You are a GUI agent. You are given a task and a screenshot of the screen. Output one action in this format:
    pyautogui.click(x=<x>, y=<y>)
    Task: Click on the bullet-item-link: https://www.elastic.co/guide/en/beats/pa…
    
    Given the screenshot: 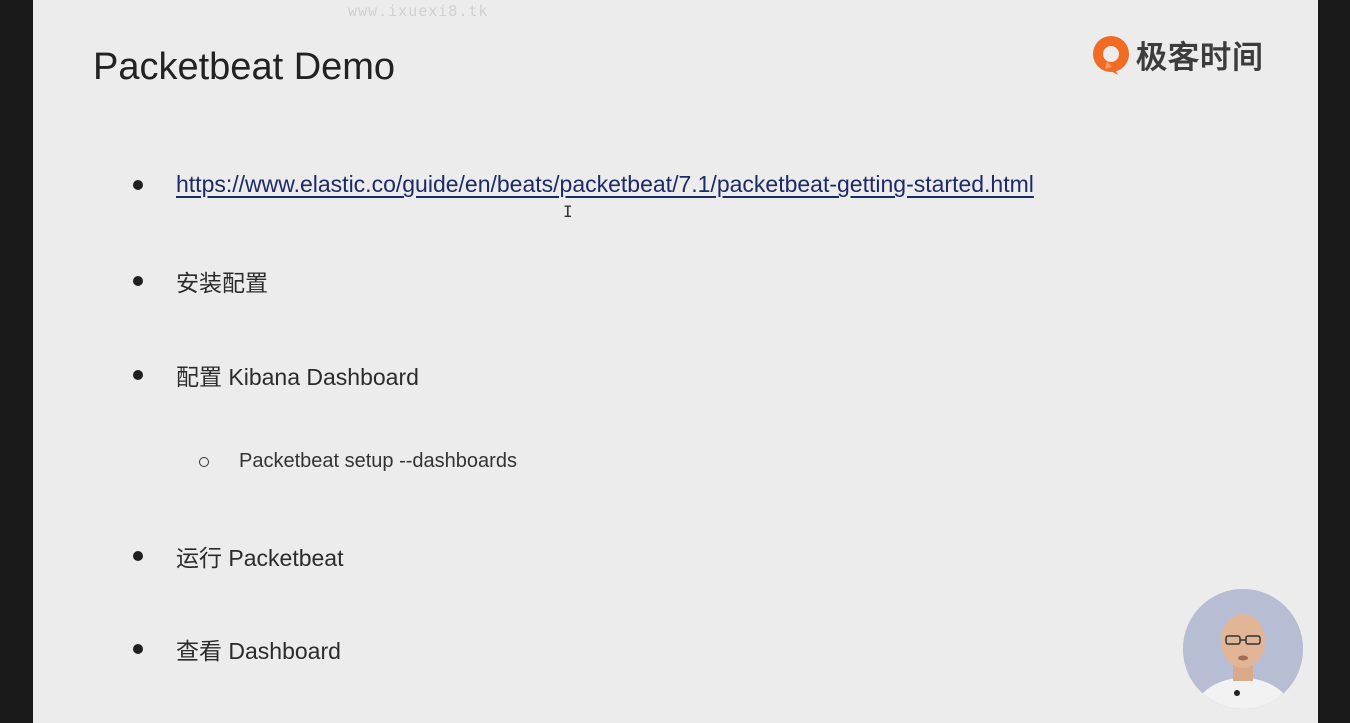 What is the action you would take?
    pyautogui.click(x=583, y=184)
    